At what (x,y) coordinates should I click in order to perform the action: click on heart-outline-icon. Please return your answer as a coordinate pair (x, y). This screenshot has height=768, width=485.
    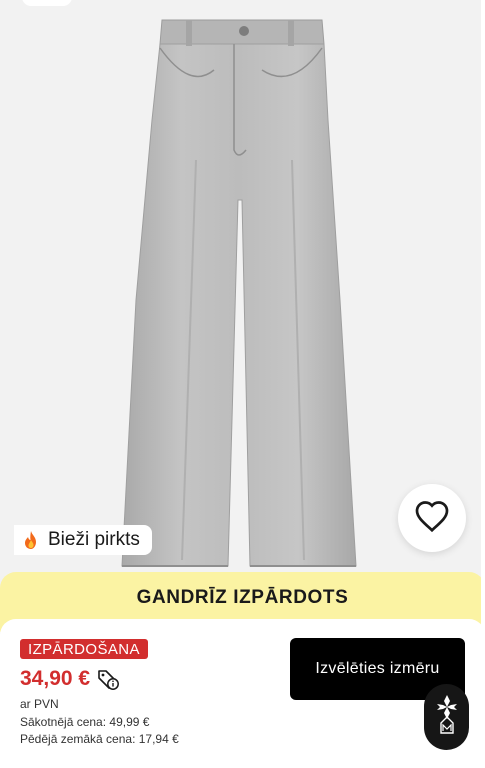
    Looking at the image, I should click on (432, 518).